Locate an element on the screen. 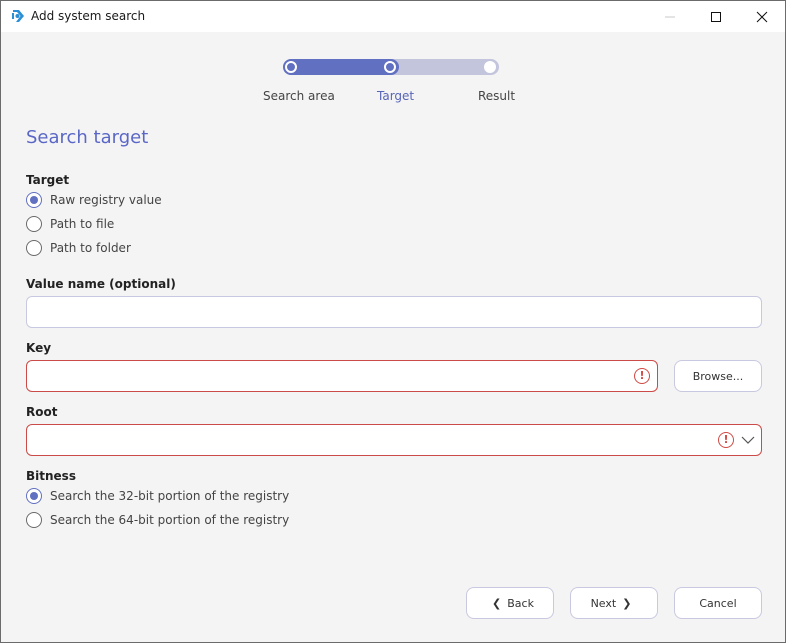 The height and width of the screenshot is (643, 786). key-input: ! is located at coordinates (342, 376).